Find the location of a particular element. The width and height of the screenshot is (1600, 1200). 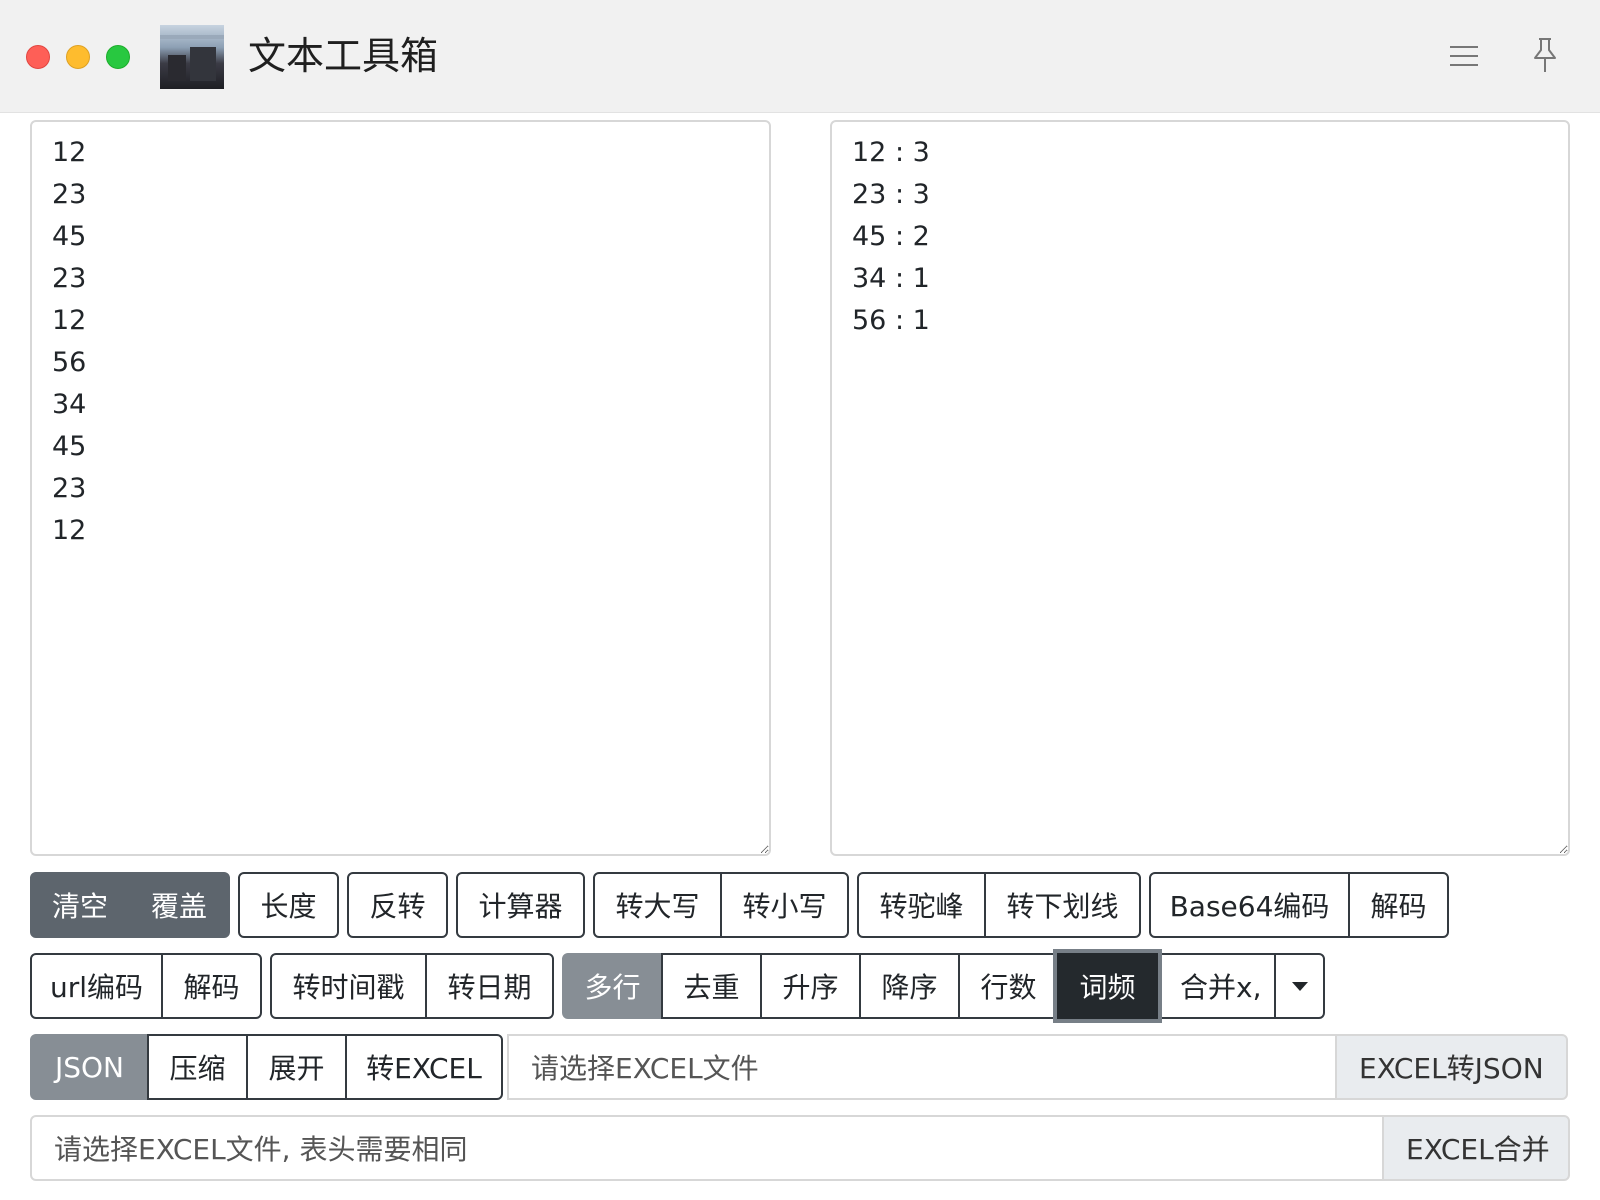

multiline-toggle-button: 多行 is located at coordinates (612, 986).